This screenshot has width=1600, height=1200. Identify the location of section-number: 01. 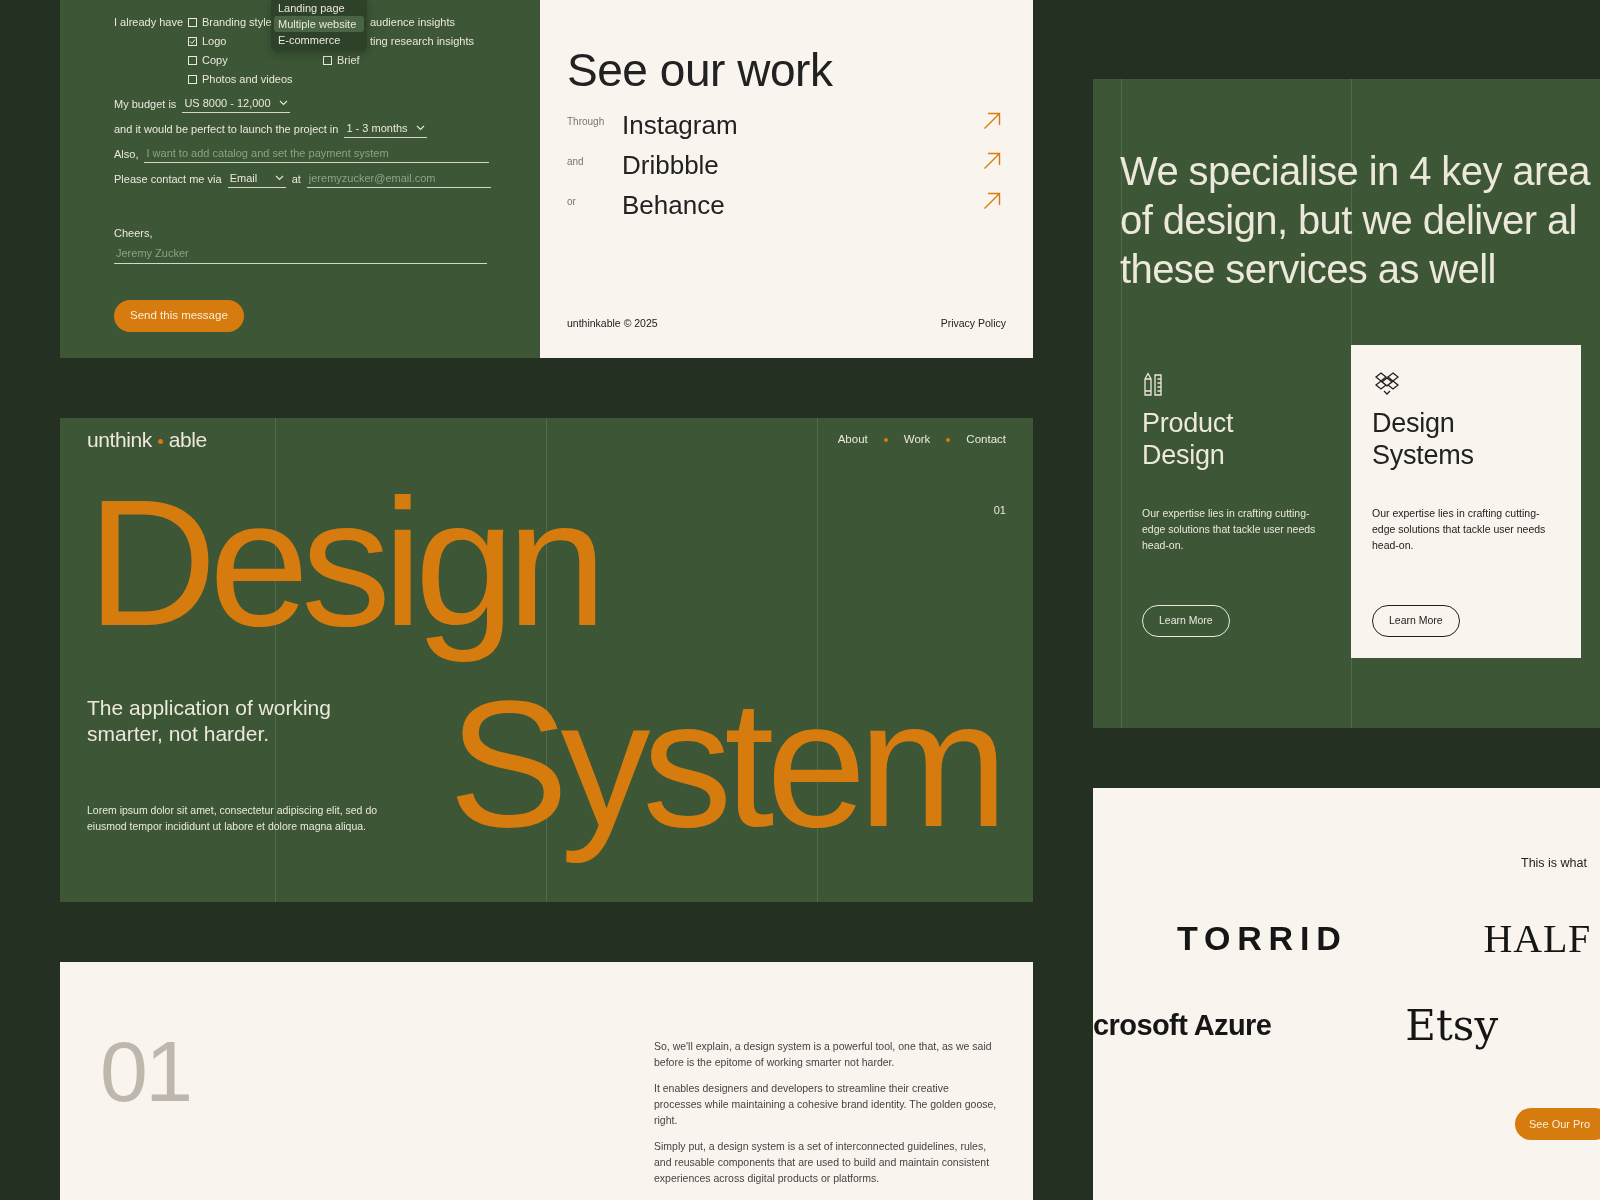
(145, 1074).